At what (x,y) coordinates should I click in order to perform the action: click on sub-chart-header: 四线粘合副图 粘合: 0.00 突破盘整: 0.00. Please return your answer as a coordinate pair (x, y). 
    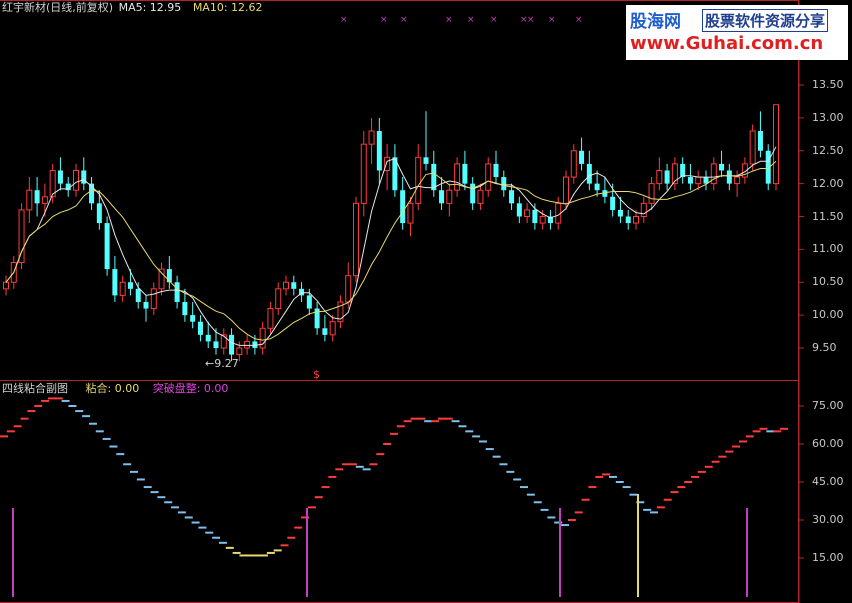
    Looking at the image, I should click on (115, 389).